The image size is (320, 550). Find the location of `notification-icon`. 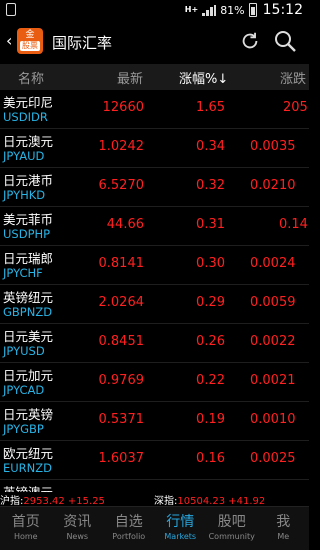

notification-icon is located at coordinates (11, 9).